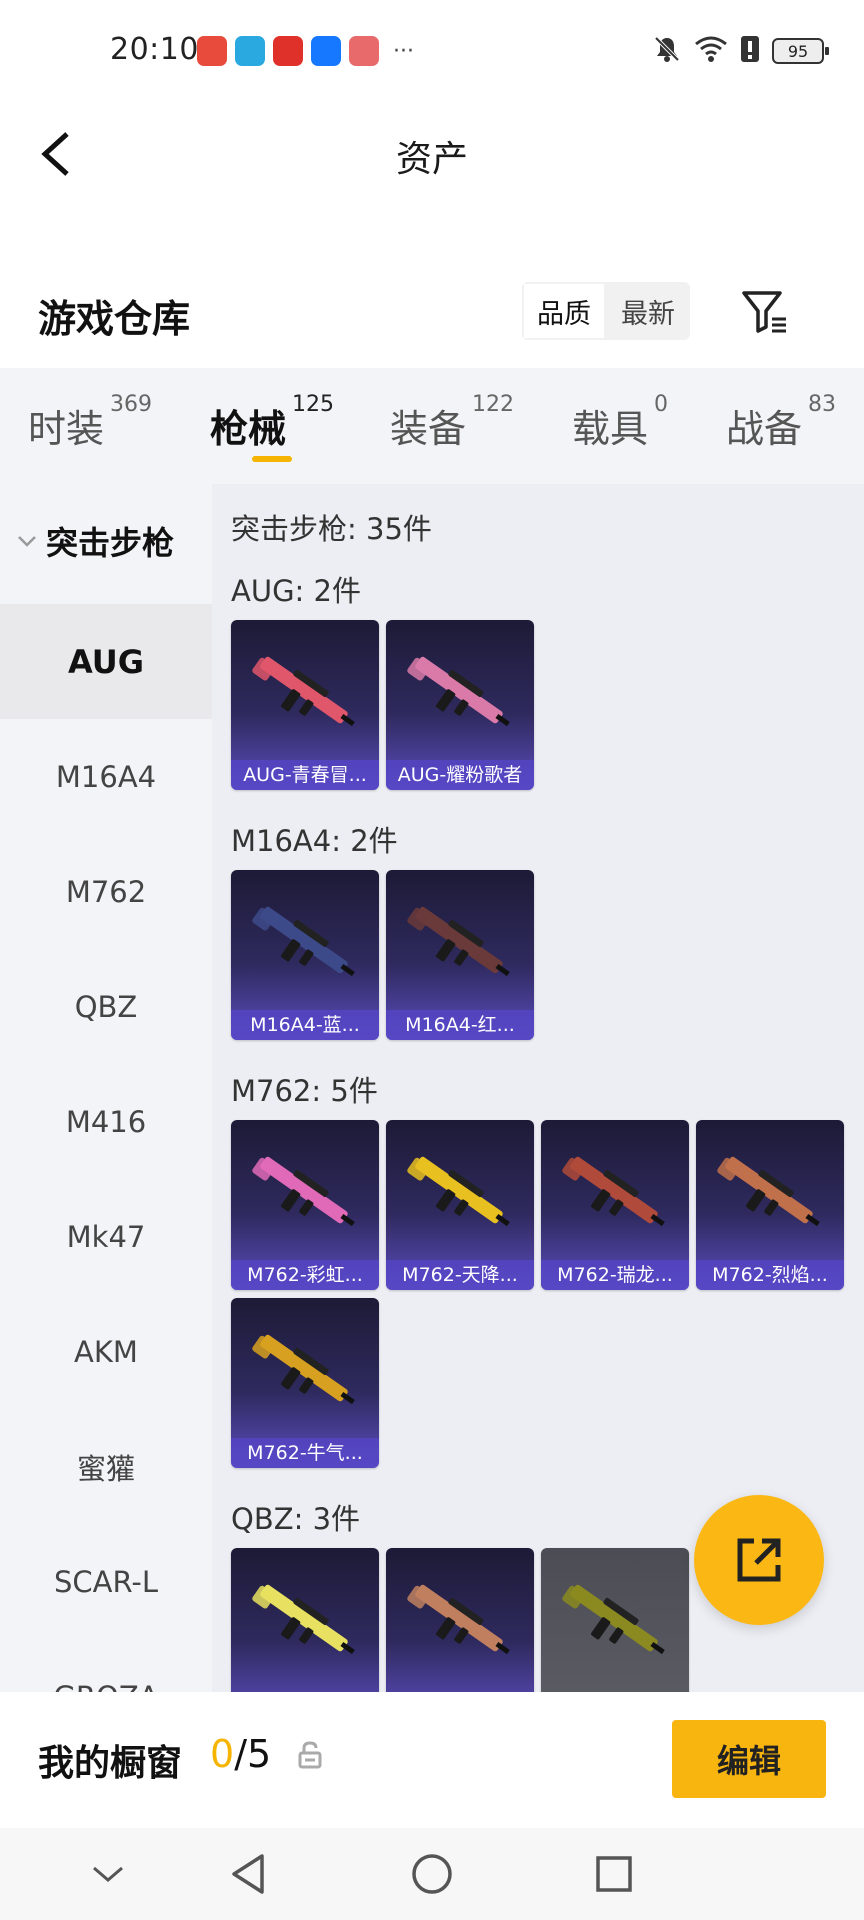  I want to click on weapon-card: AUG-耀粉歌者, so click(460, 705).